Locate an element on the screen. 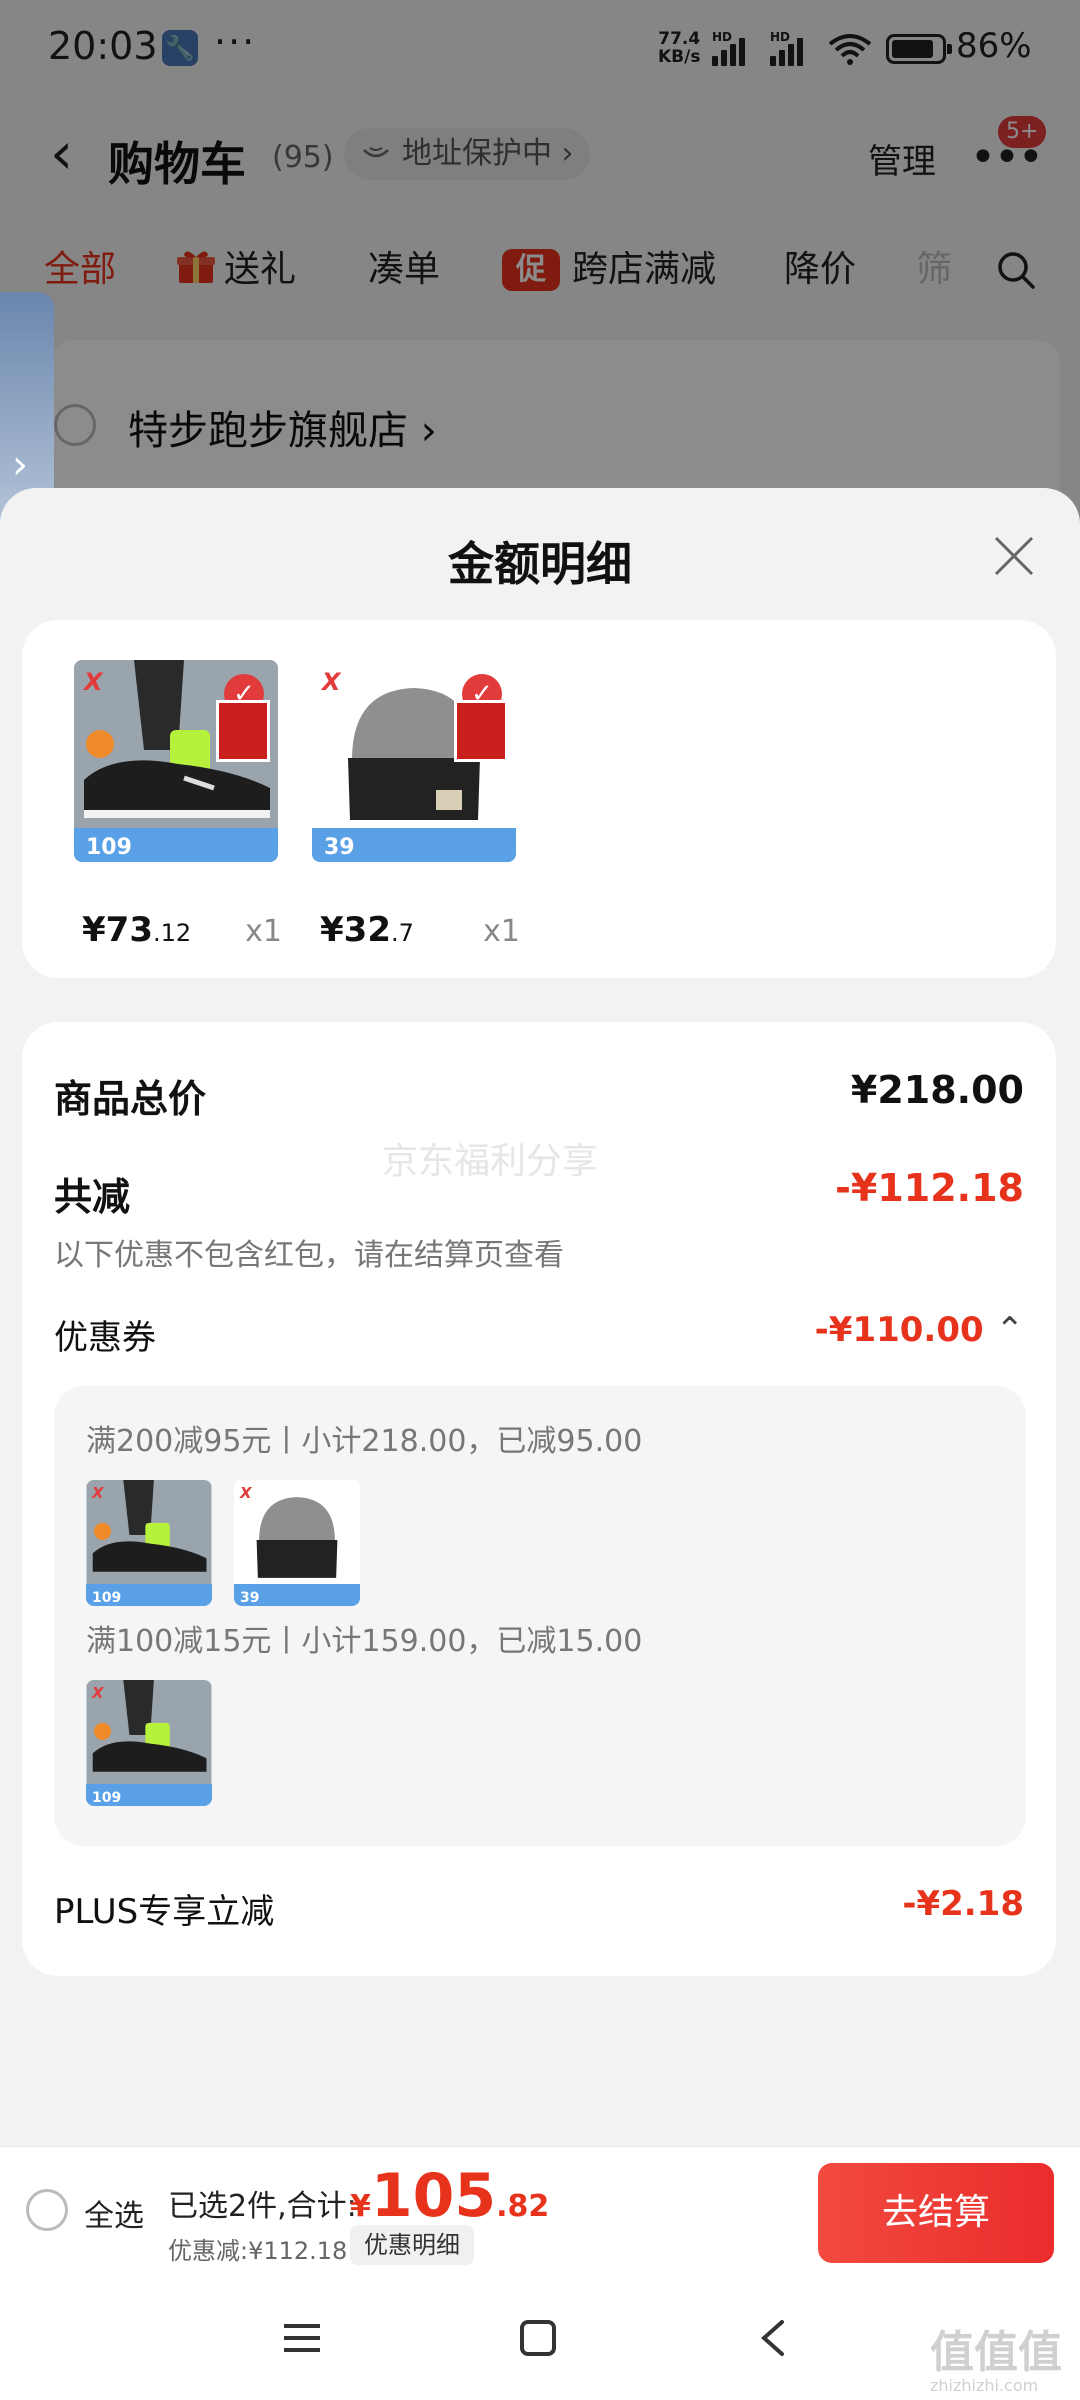 This screenshot has width=1080, height=2400. product-price: ¥32.7 is located at coordinates (367, 930).